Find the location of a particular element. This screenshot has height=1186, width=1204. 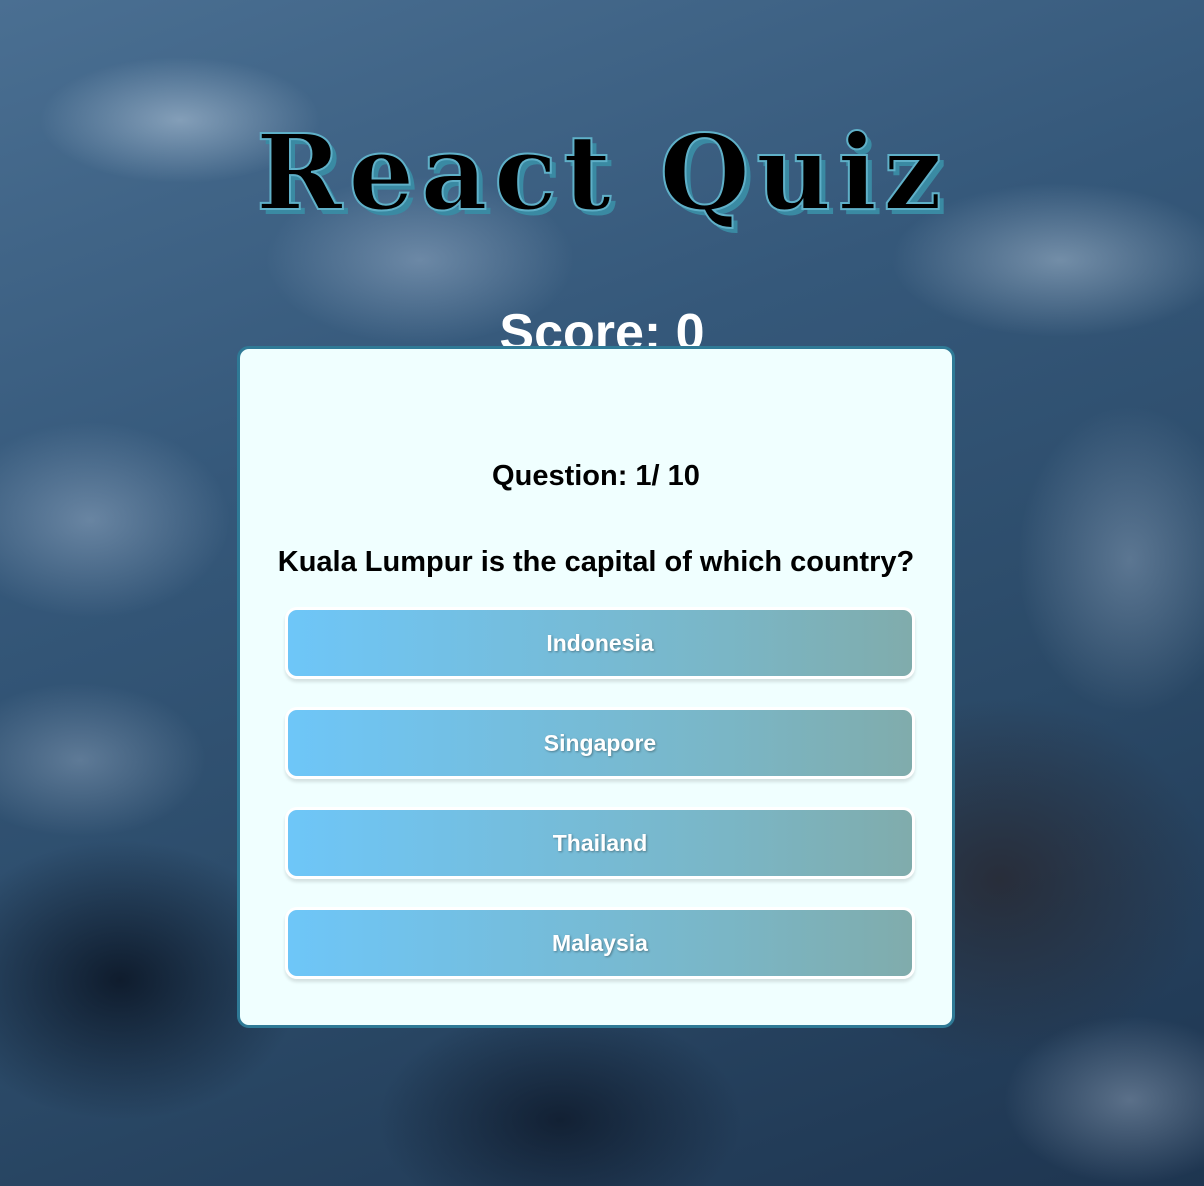

answer-button-indonesia: Indonesia is located at coordinates (600, 643).